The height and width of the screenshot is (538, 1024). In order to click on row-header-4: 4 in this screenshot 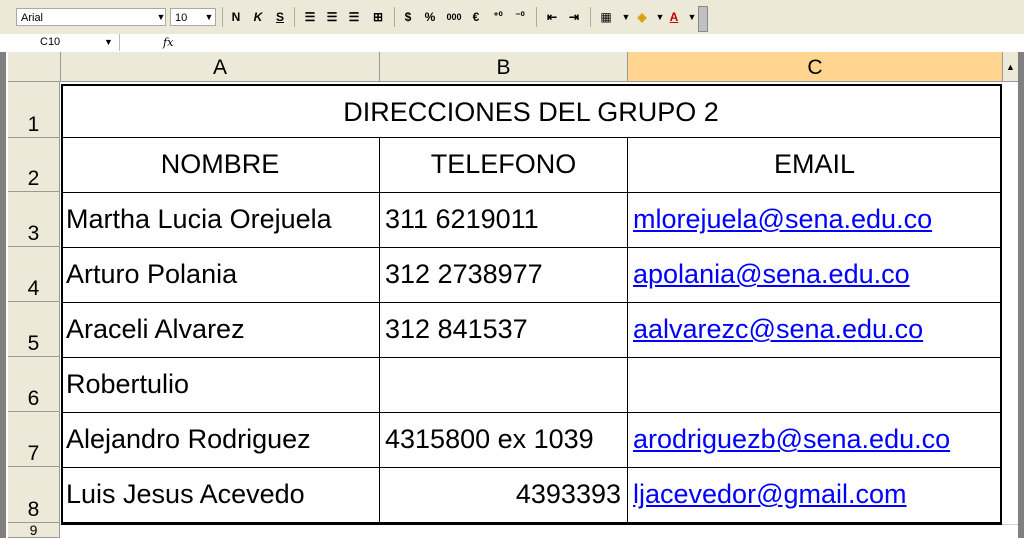, I will do `click(34, 274)`.